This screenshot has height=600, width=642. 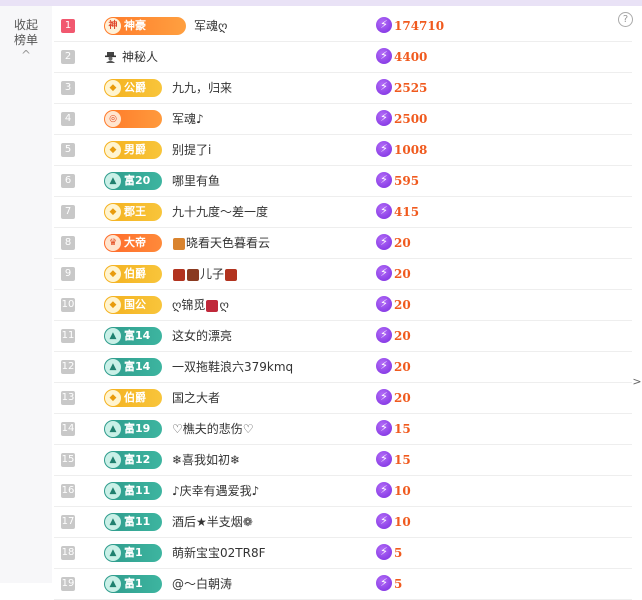 What do you see at coordinates (343, 398) in the screenshot?
I see `ranking-row: 13 ◆ 伯爵 国之大者 ⚡ 20` at bounding box center [343, 398].